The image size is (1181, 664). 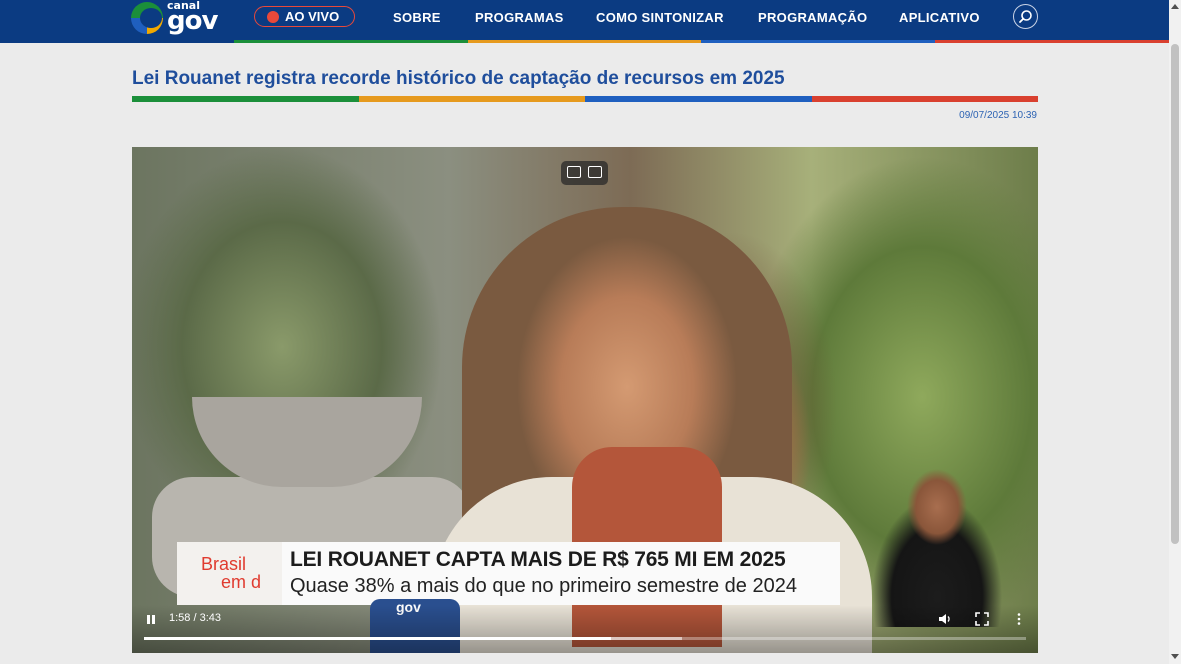 What do you see at coordinates (519, 17) in the screenshot?
I see `nav-item-programas: PROGRAMAS` at bounding box center [519, 17].